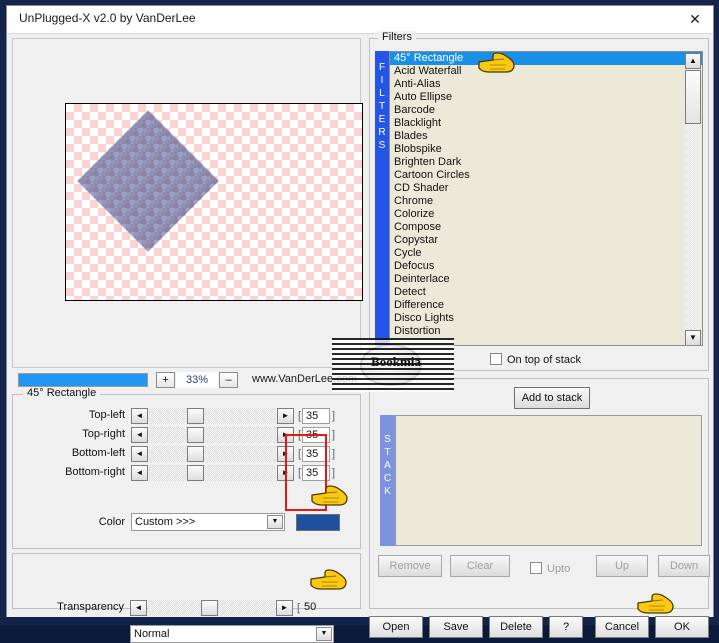  Describe the element at coordinates (232, 634) in the screenshot. I see `blend-mode-dropdown: Normal ▼` at that location.